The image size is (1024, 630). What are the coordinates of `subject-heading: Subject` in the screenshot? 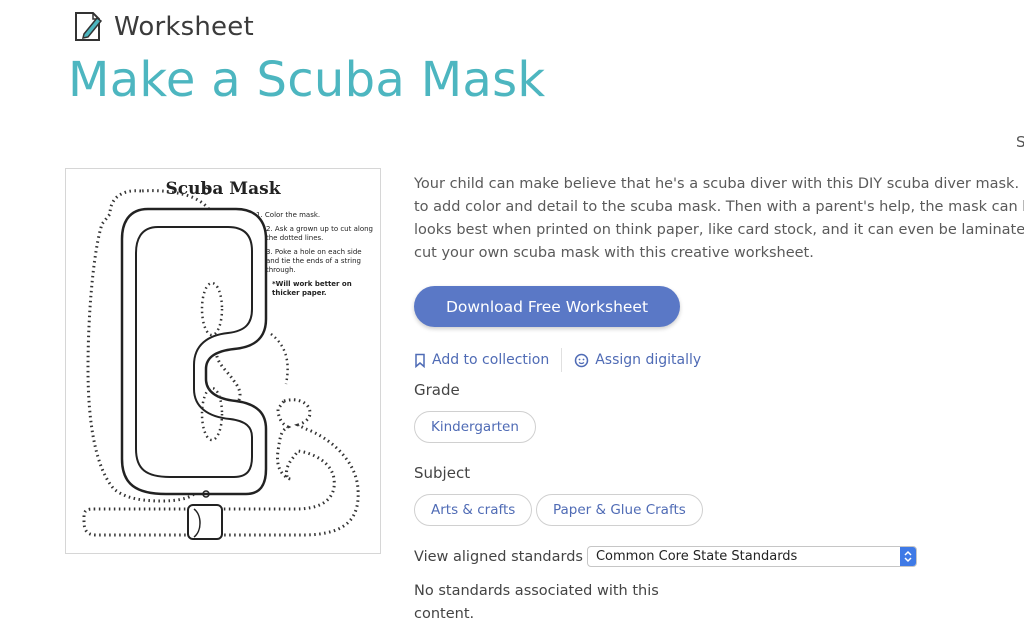 It's located at (442, 473).